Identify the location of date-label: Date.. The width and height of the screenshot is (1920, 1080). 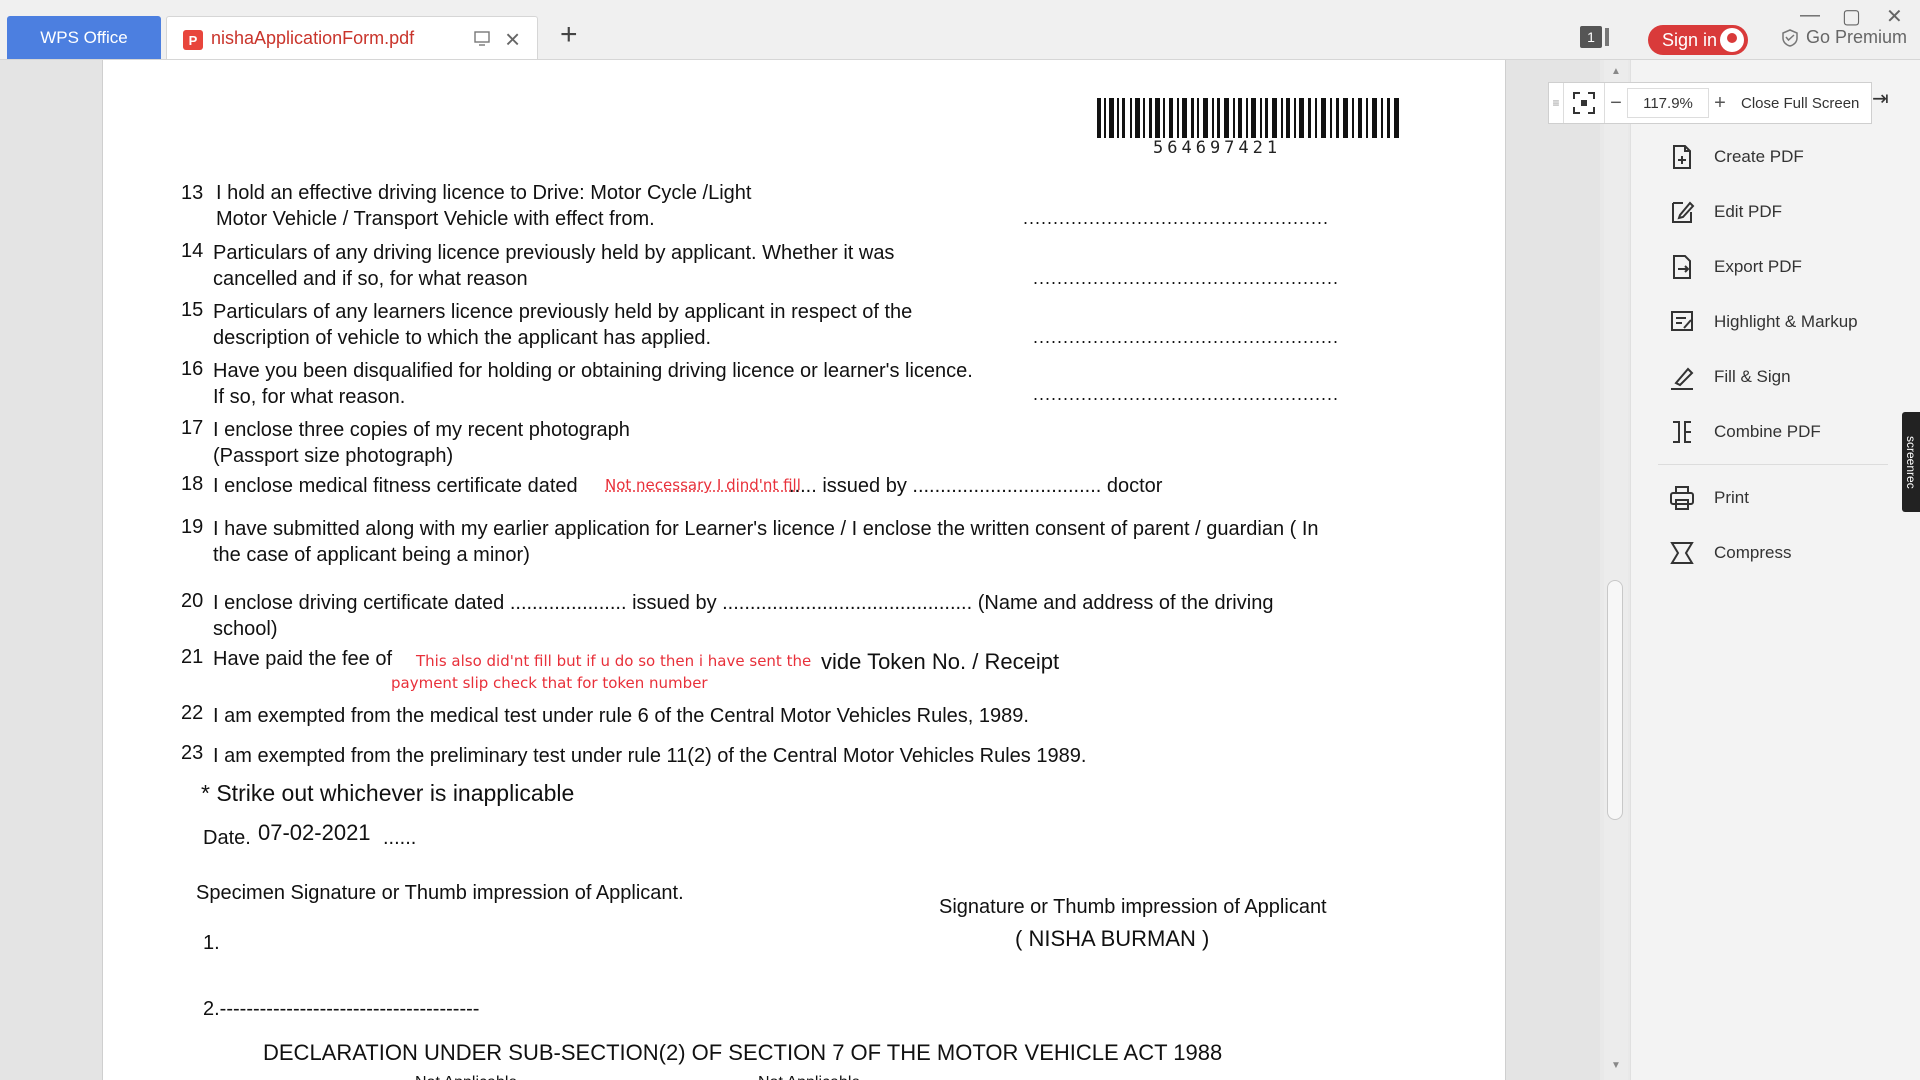
(227, 838).